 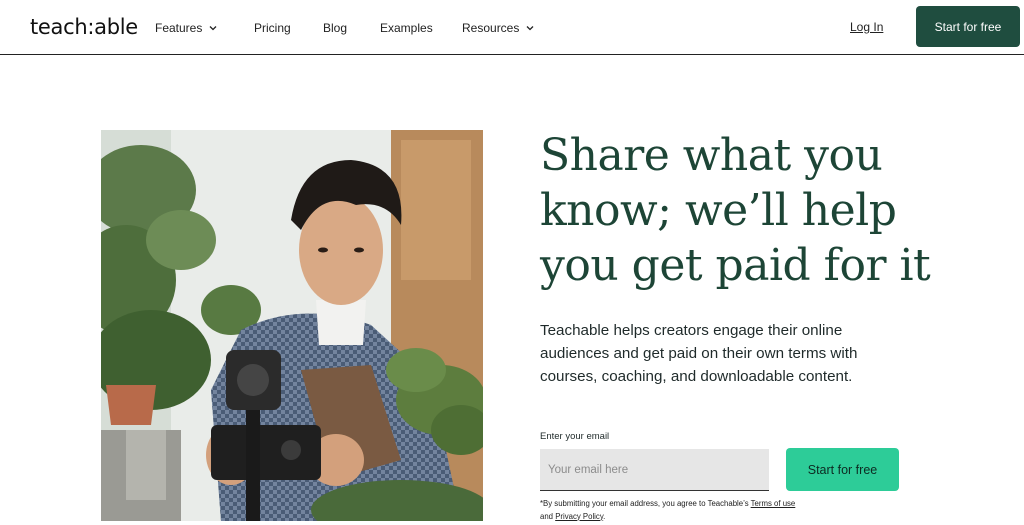 What do you see at coordinates (654, 470) in the screenshot?
I see `email-input` at bounding box center [654, 470].